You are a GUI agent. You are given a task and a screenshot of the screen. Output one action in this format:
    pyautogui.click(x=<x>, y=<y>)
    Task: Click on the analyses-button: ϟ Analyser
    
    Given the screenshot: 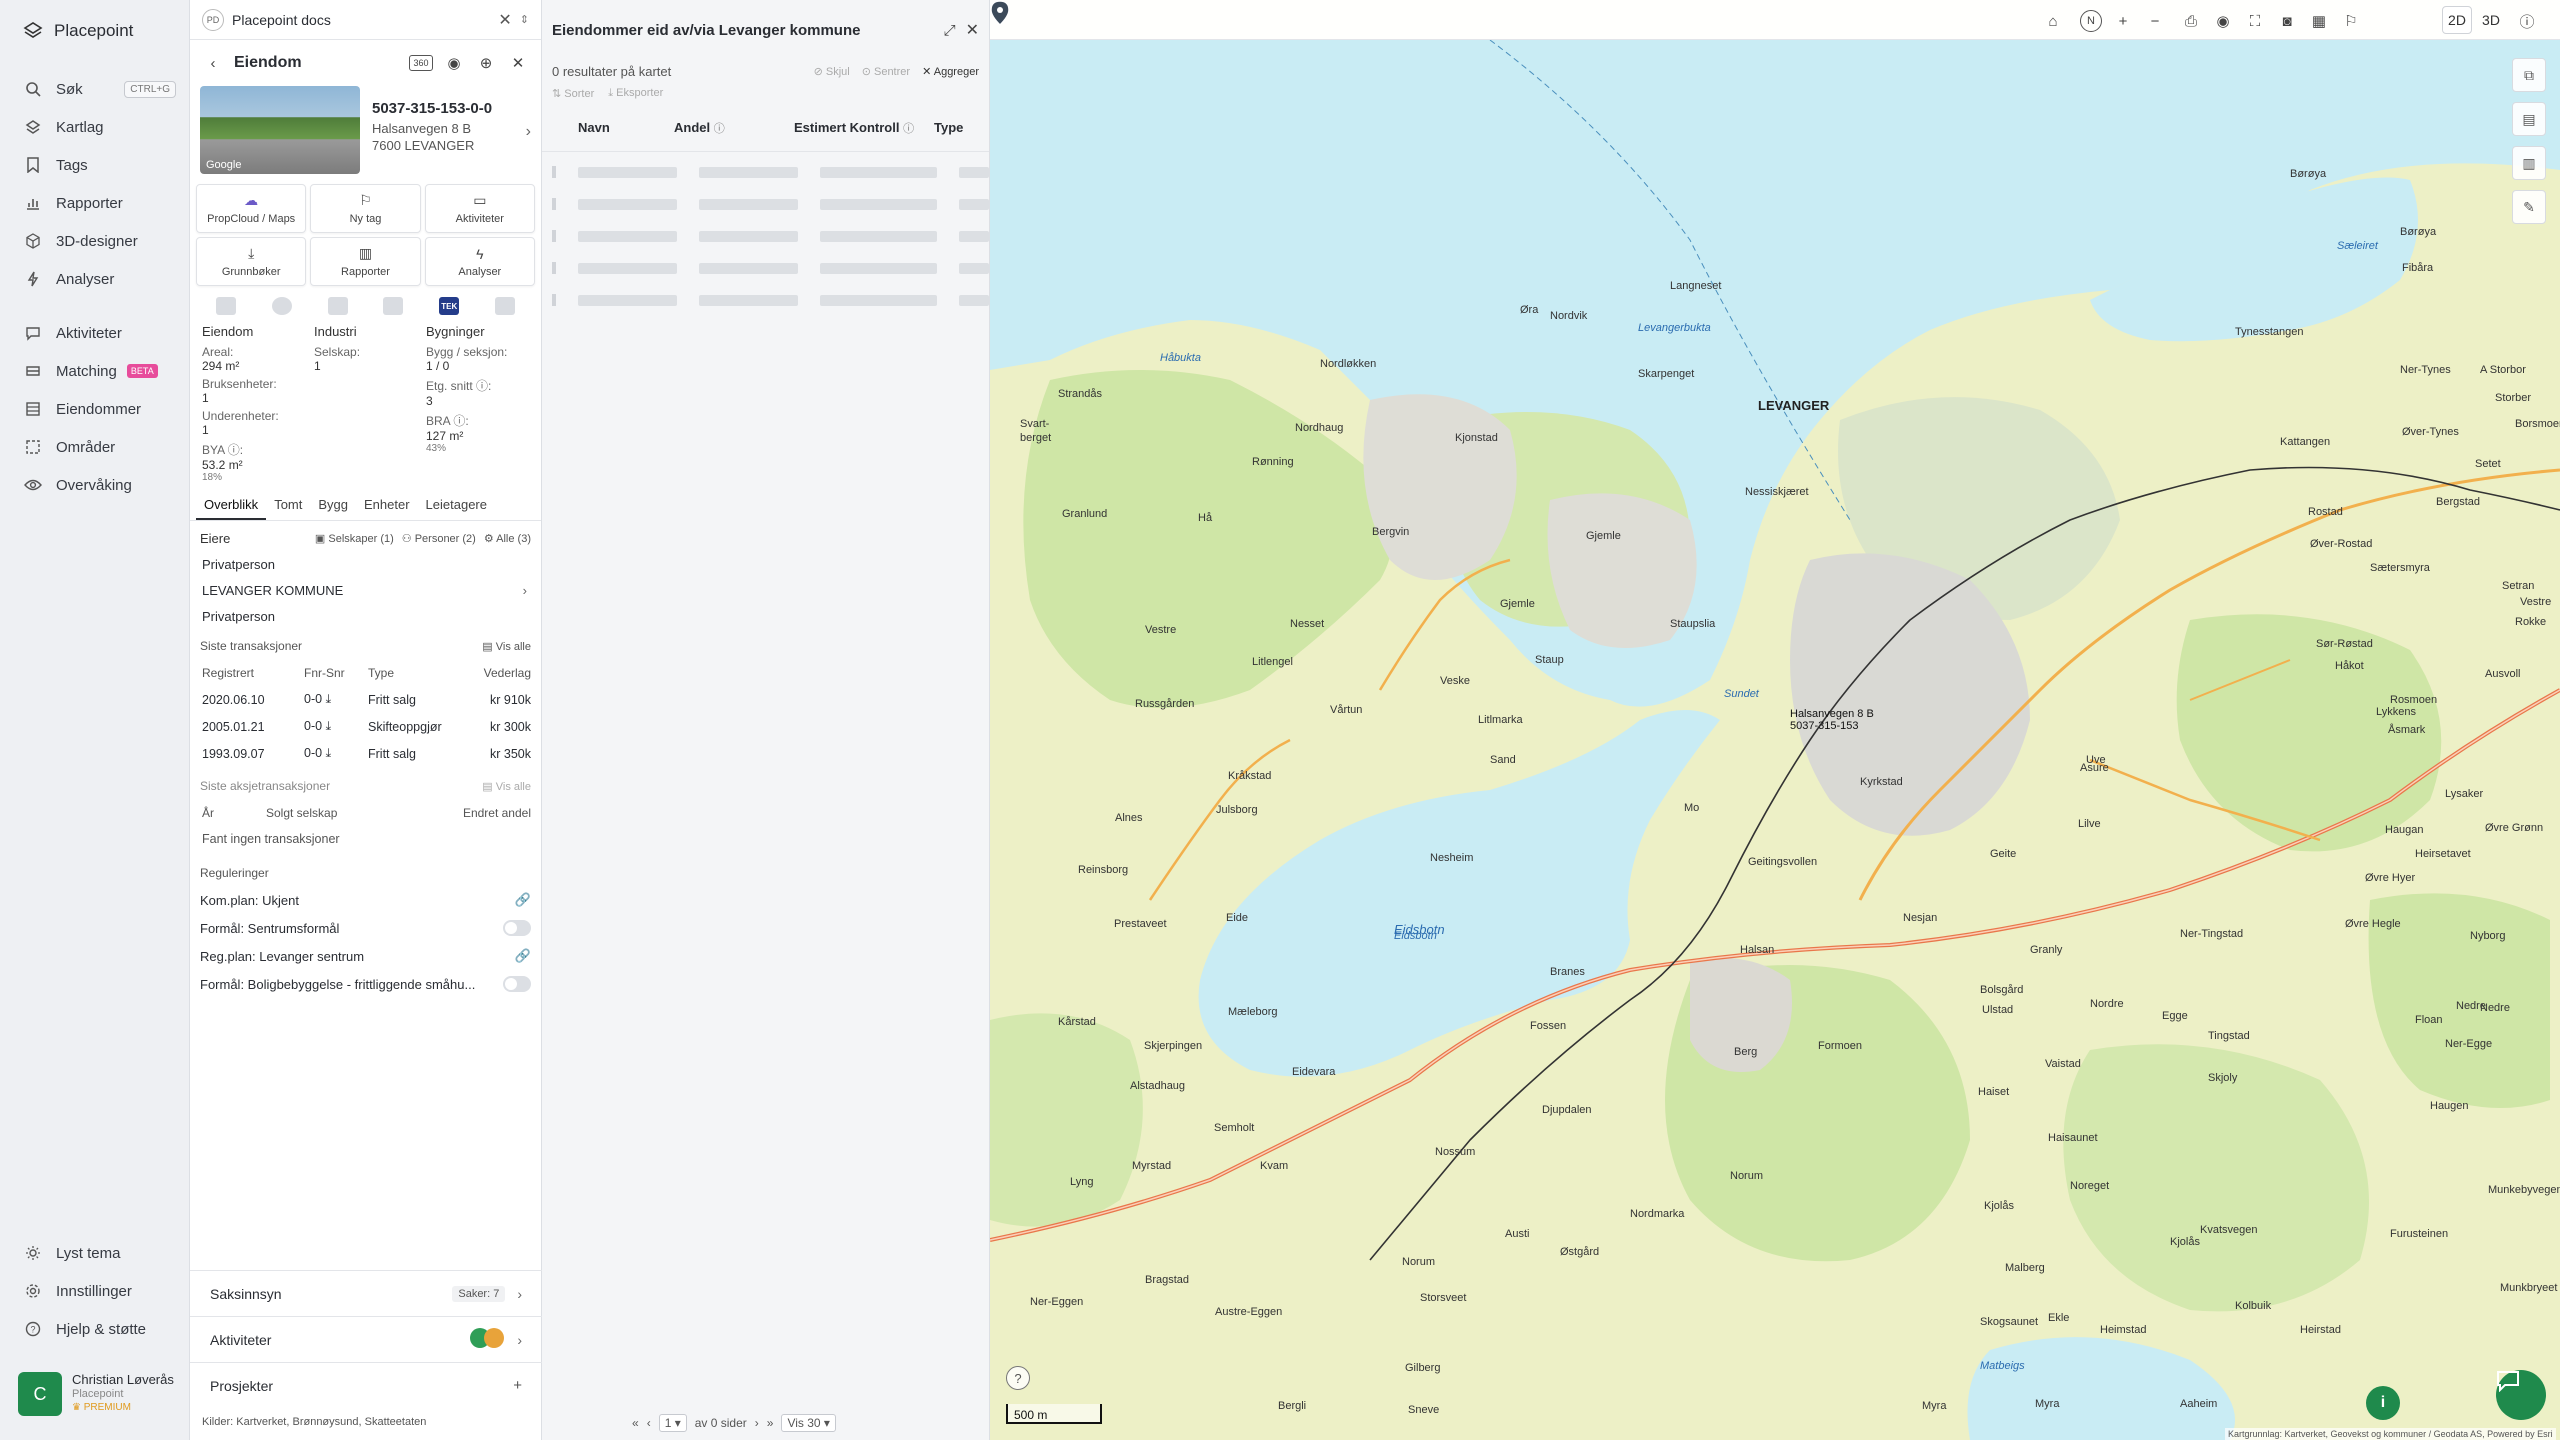 What is the action you would take?
    pyautogui.click(x=479, y=261)
    